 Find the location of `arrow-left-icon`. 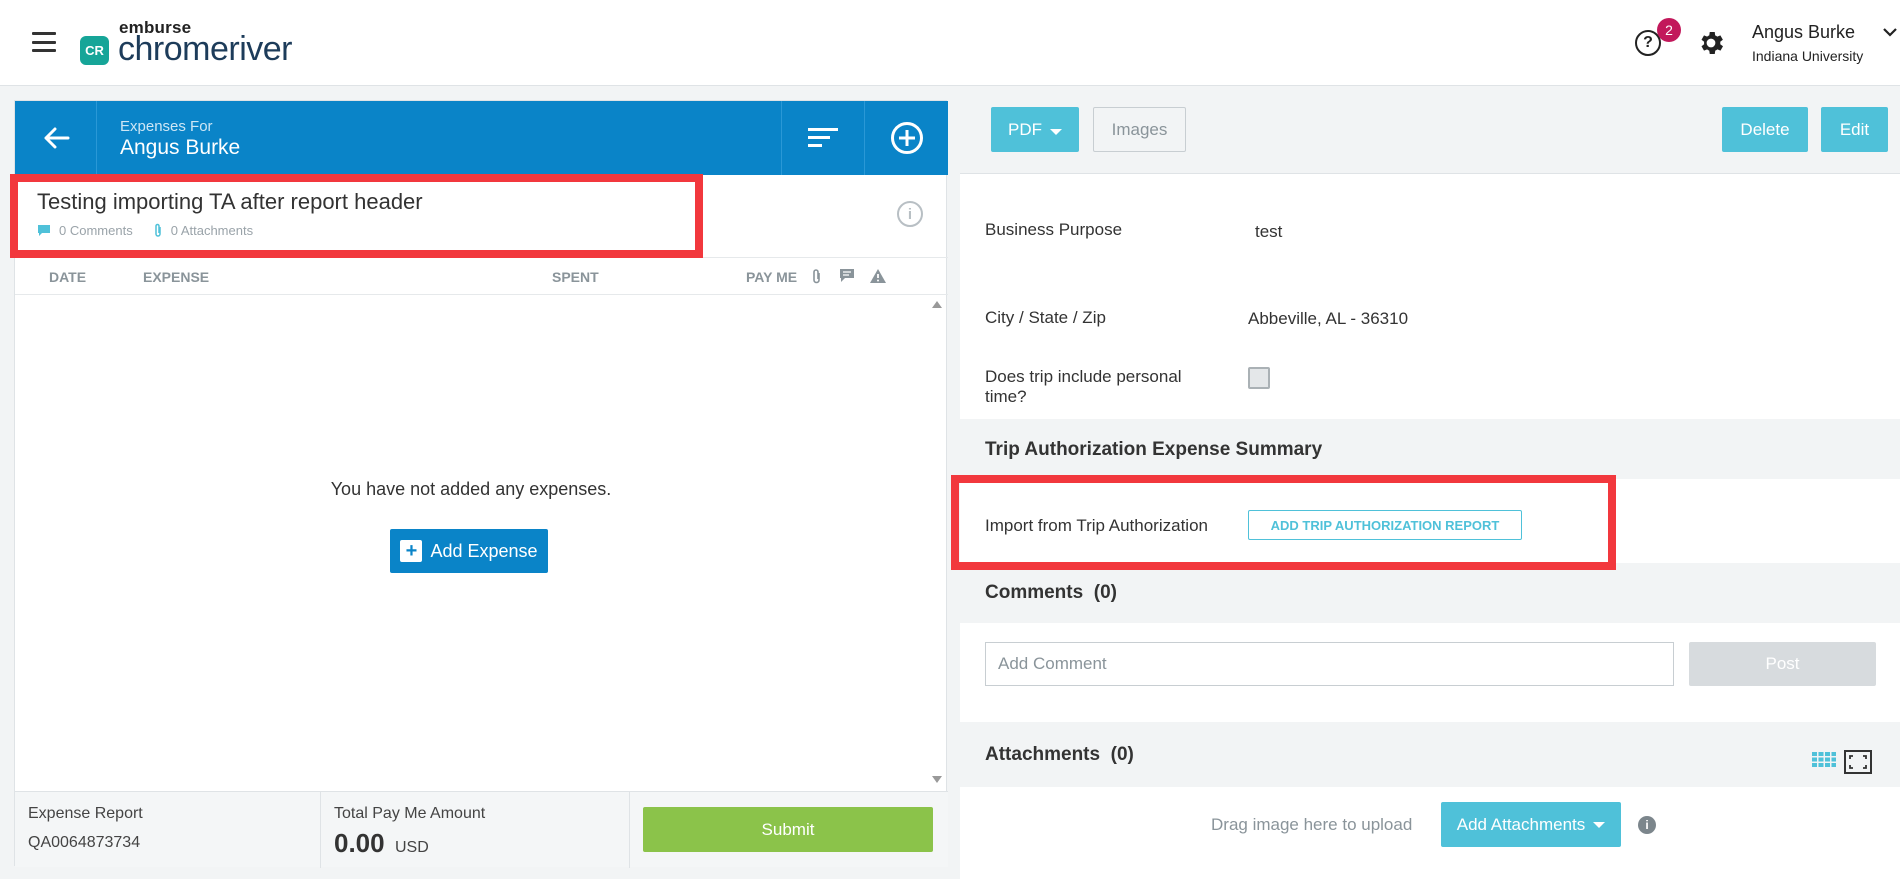

arrow-left-icon is located at coordinates (56, 138).